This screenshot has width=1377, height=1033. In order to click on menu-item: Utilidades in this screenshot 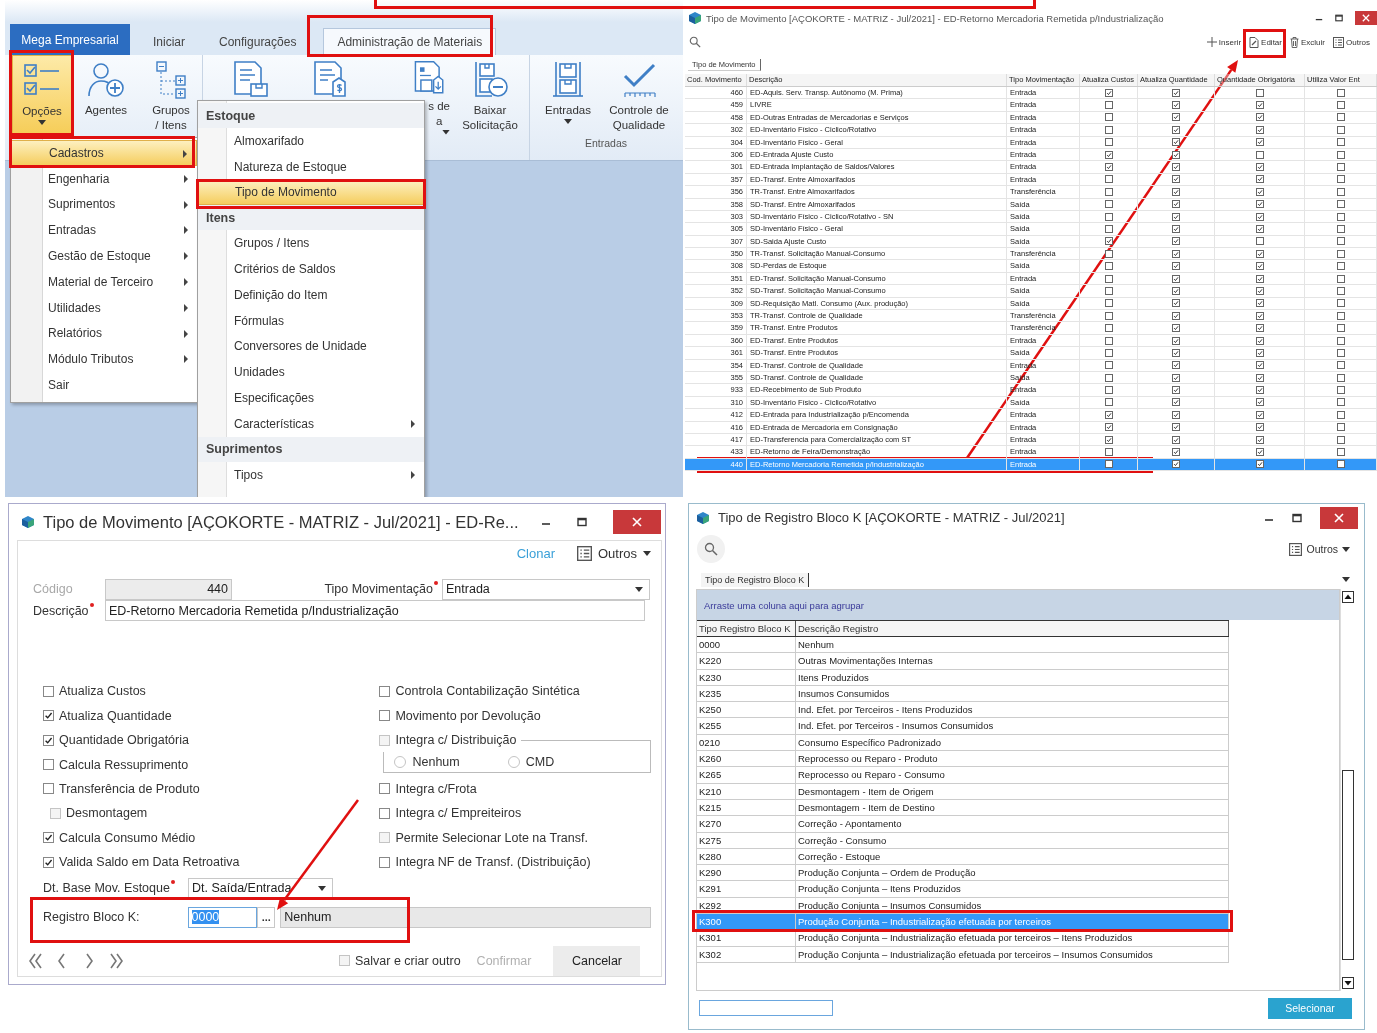, I will do `click(104, 307)`.